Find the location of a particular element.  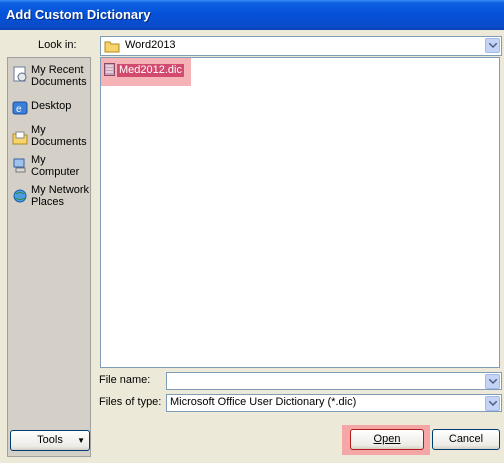

file-name-input is located at coordinates (334, 381).